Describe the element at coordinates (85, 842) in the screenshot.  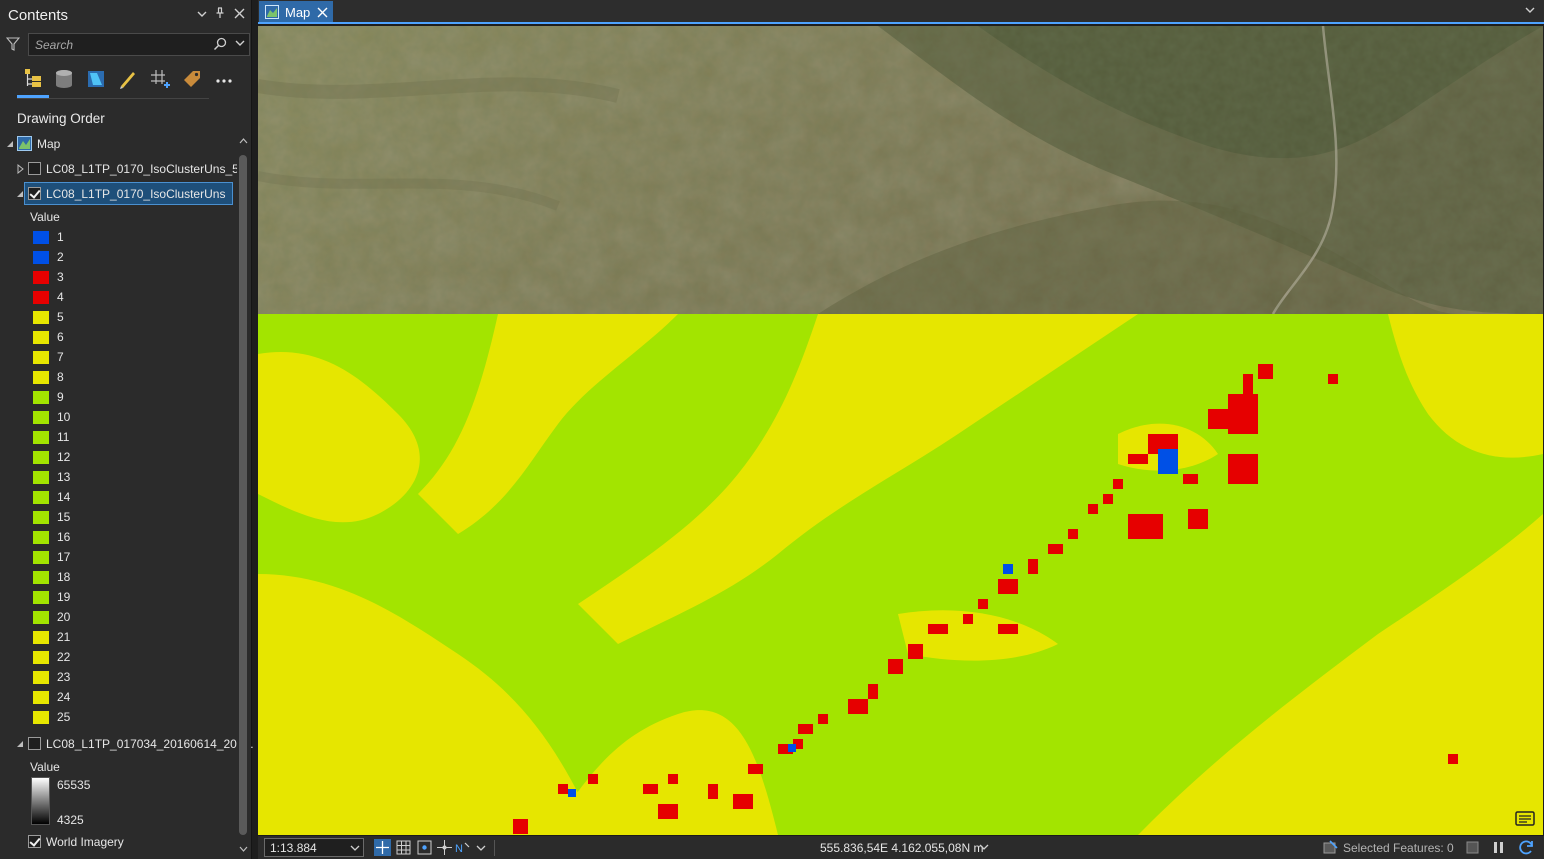
I see `layer-label: World Imagery` at that location.